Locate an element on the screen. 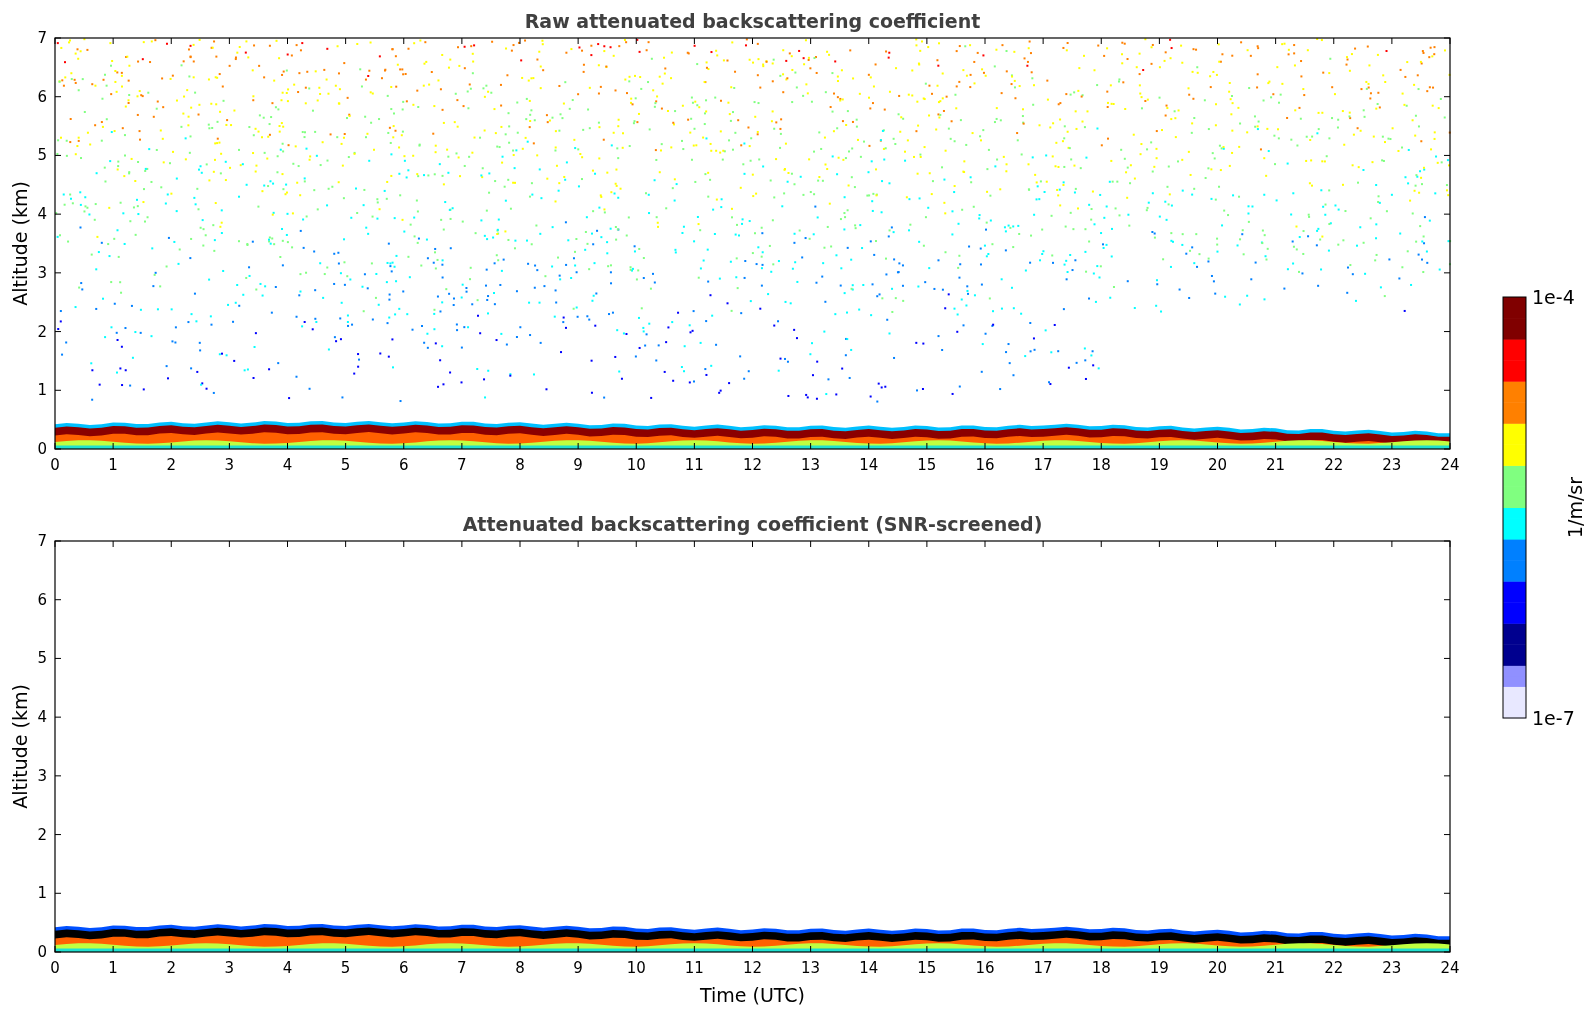  plot-title: Raw attenuated backscattering coefficient is located at coordinates (752, 21).